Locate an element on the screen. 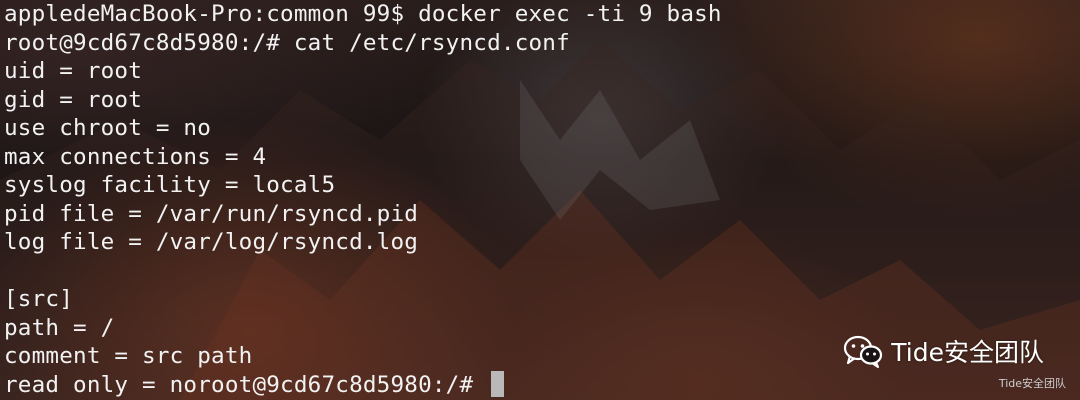  terminal-line: log file = /var/log/rsyncd.log is located at coordinates (211, 242).